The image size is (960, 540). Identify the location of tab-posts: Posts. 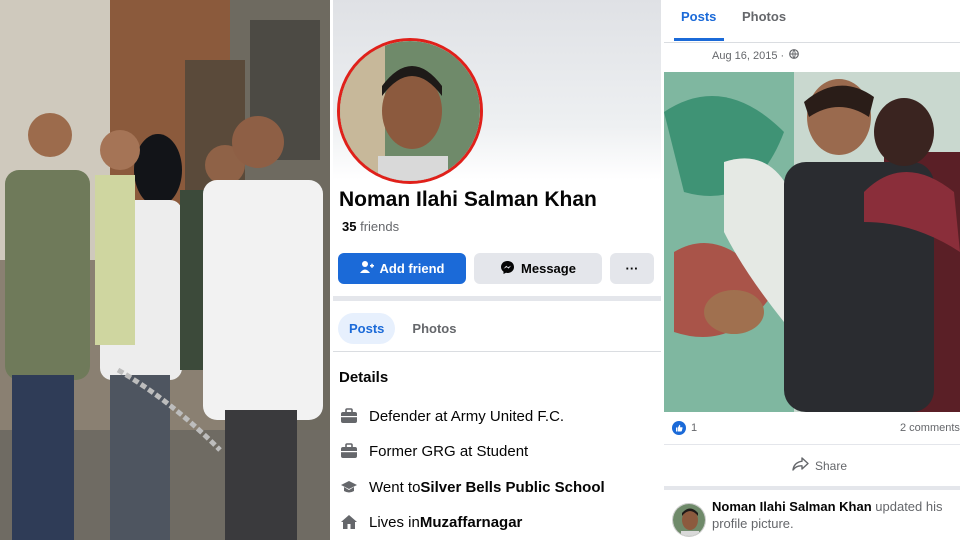
(367, 328).